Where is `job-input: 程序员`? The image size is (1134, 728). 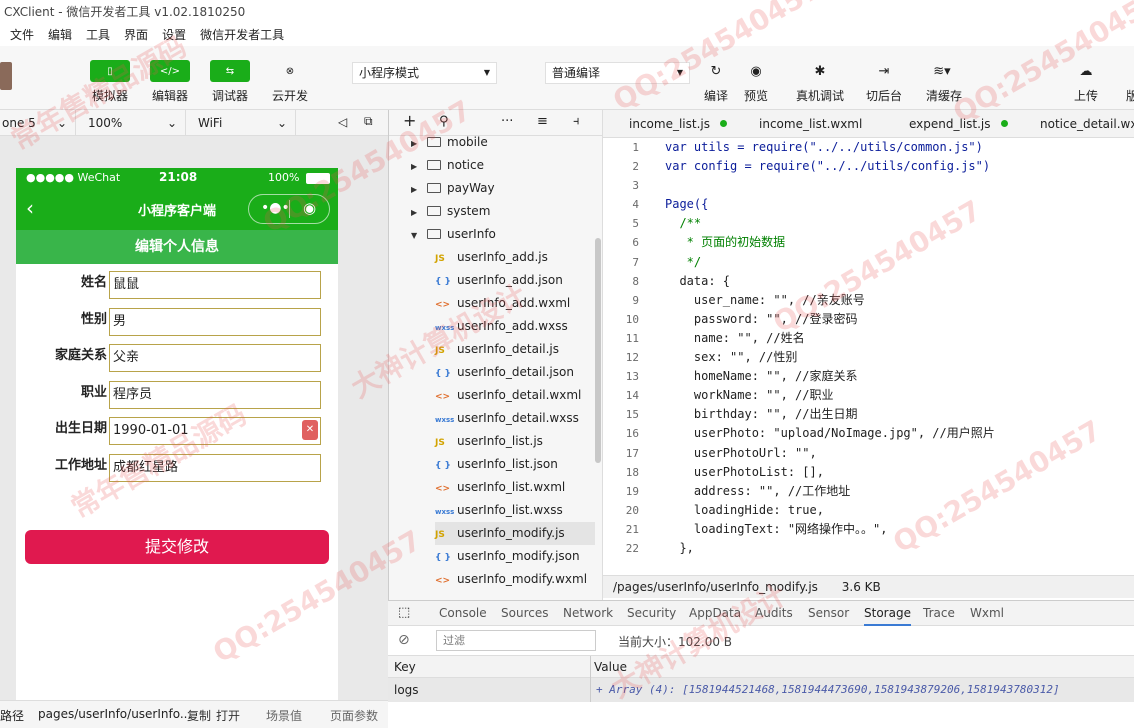 job-input: 程序员 is located at coordinates (215, 394).